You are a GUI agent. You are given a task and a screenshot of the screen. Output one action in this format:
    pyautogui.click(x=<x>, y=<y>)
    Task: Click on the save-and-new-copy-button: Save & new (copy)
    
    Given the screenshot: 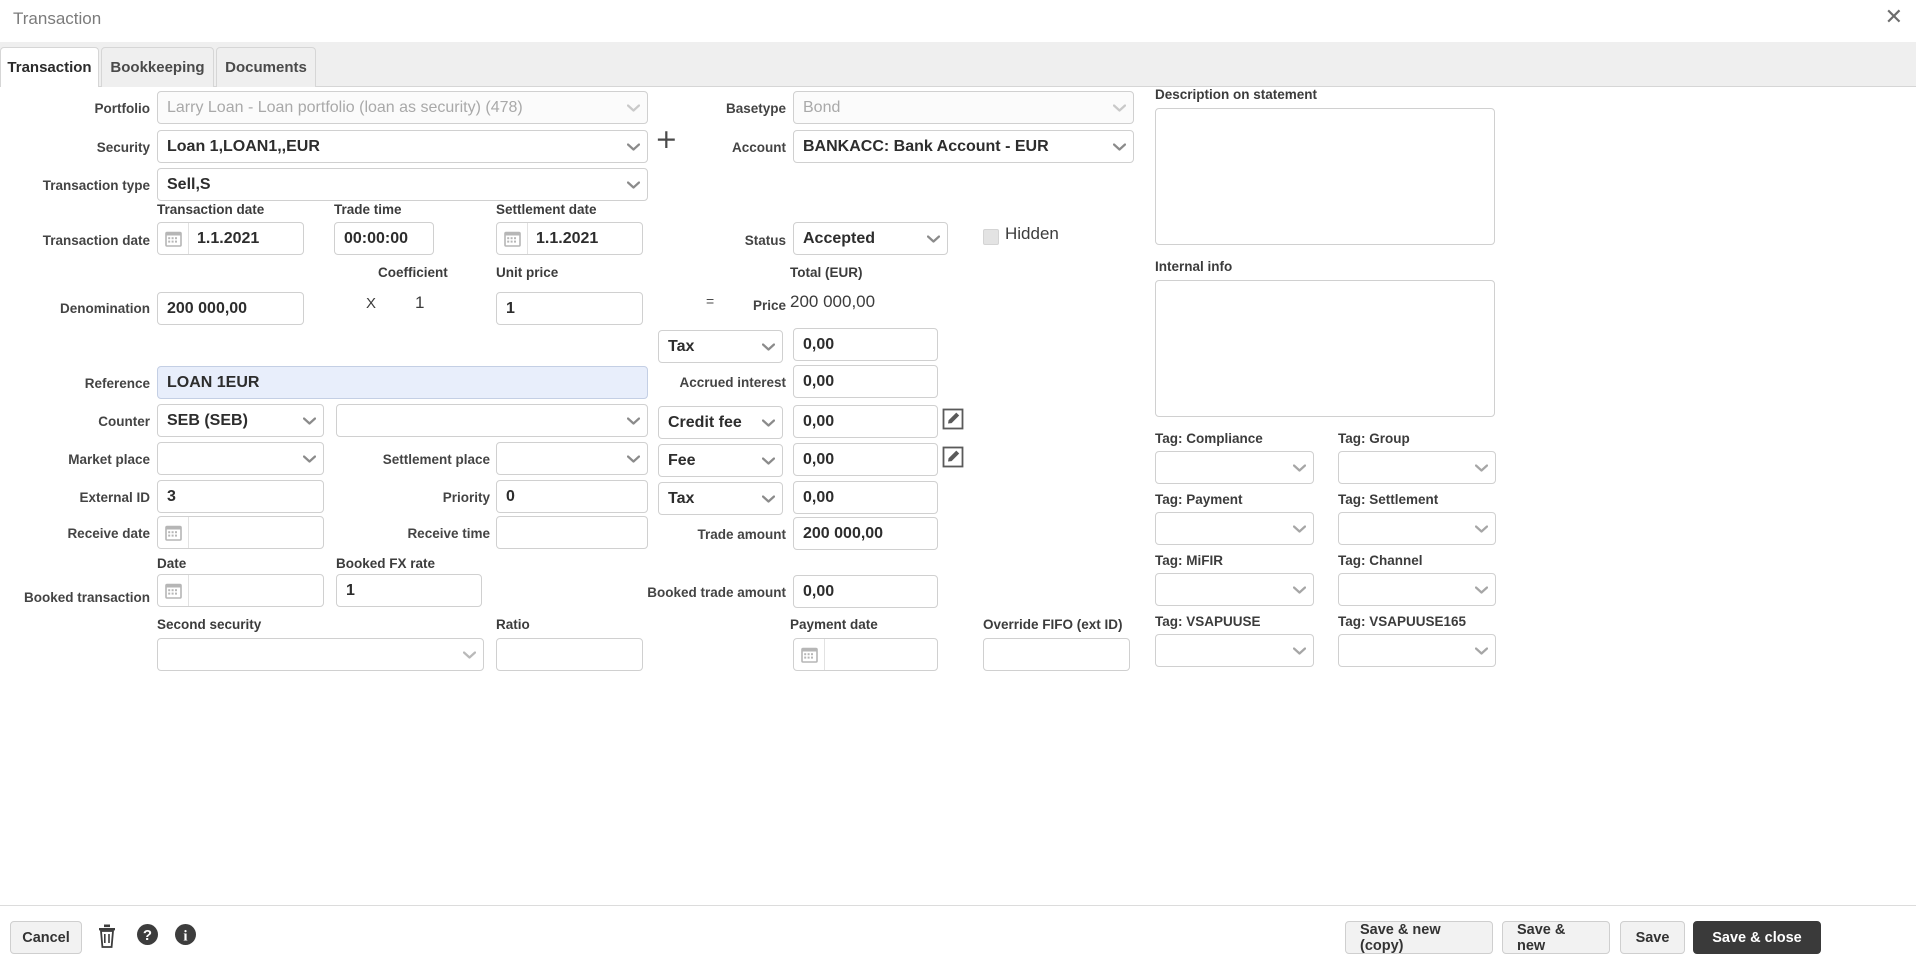 What is the action you would take?
    pyautogui.click(x=1419, y=937)
    